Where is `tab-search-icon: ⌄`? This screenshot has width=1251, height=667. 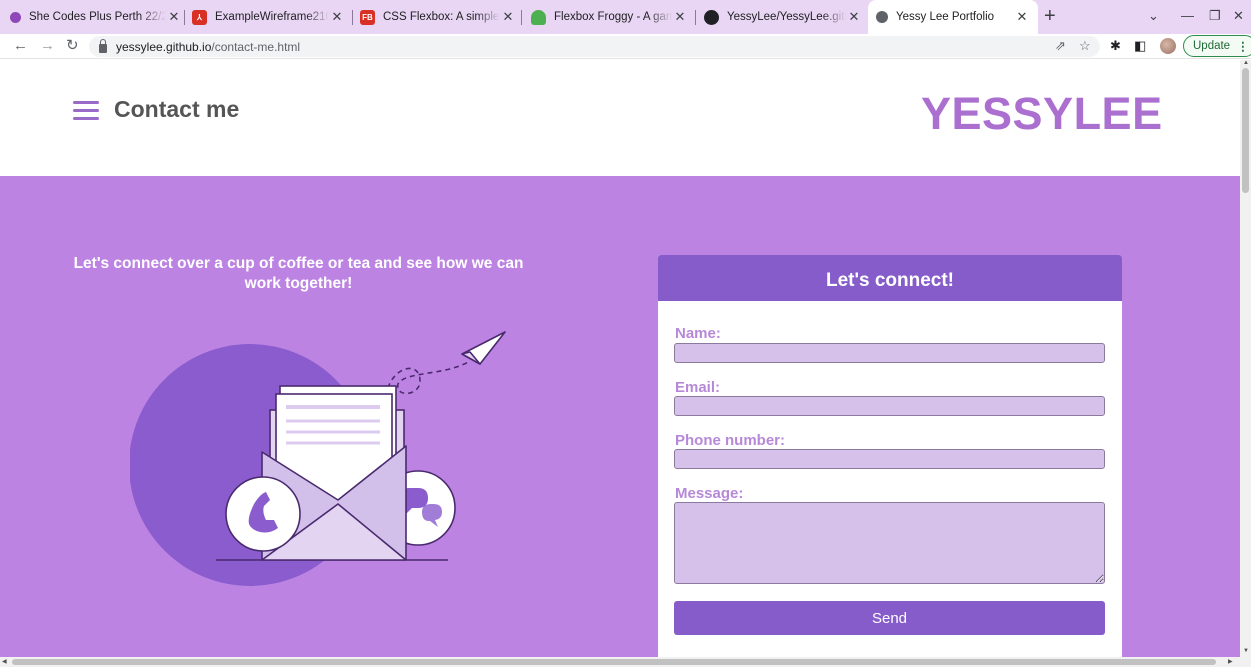
tab-search-icon: ⌄ is located at coordinates (1153, 16).